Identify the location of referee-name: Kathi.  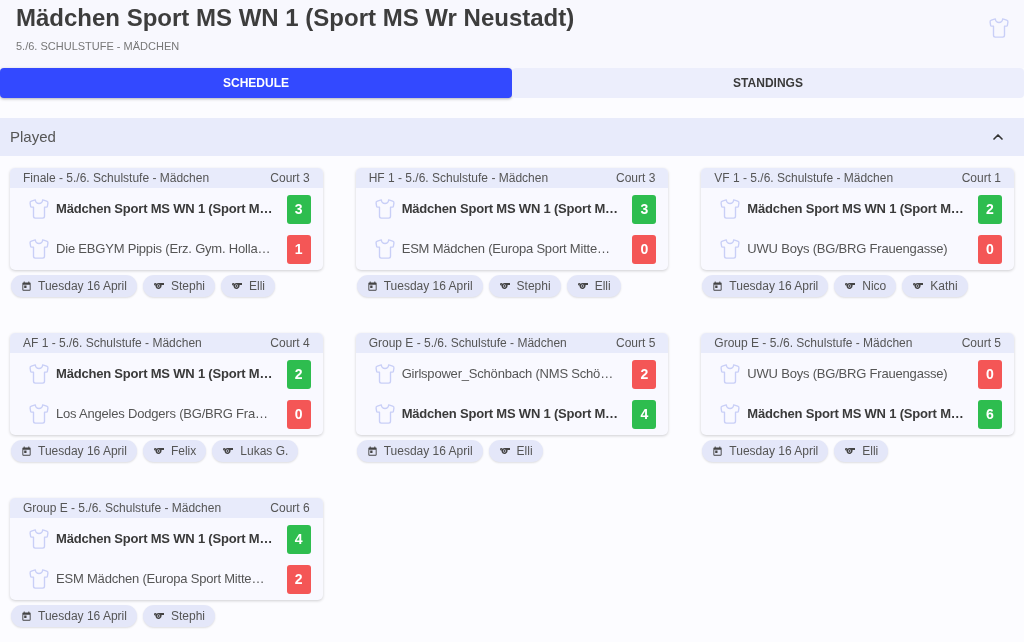
(944, 286).